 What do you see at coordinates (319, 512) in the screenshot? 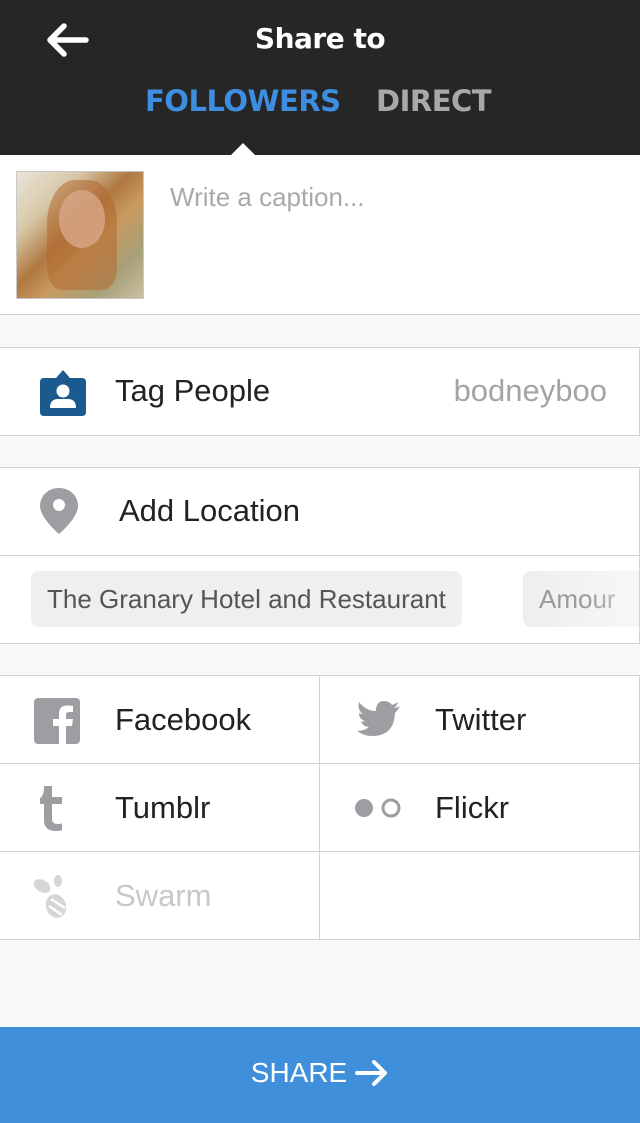
I see `add-location-row: Add Location` at bounding box center [319, 512].